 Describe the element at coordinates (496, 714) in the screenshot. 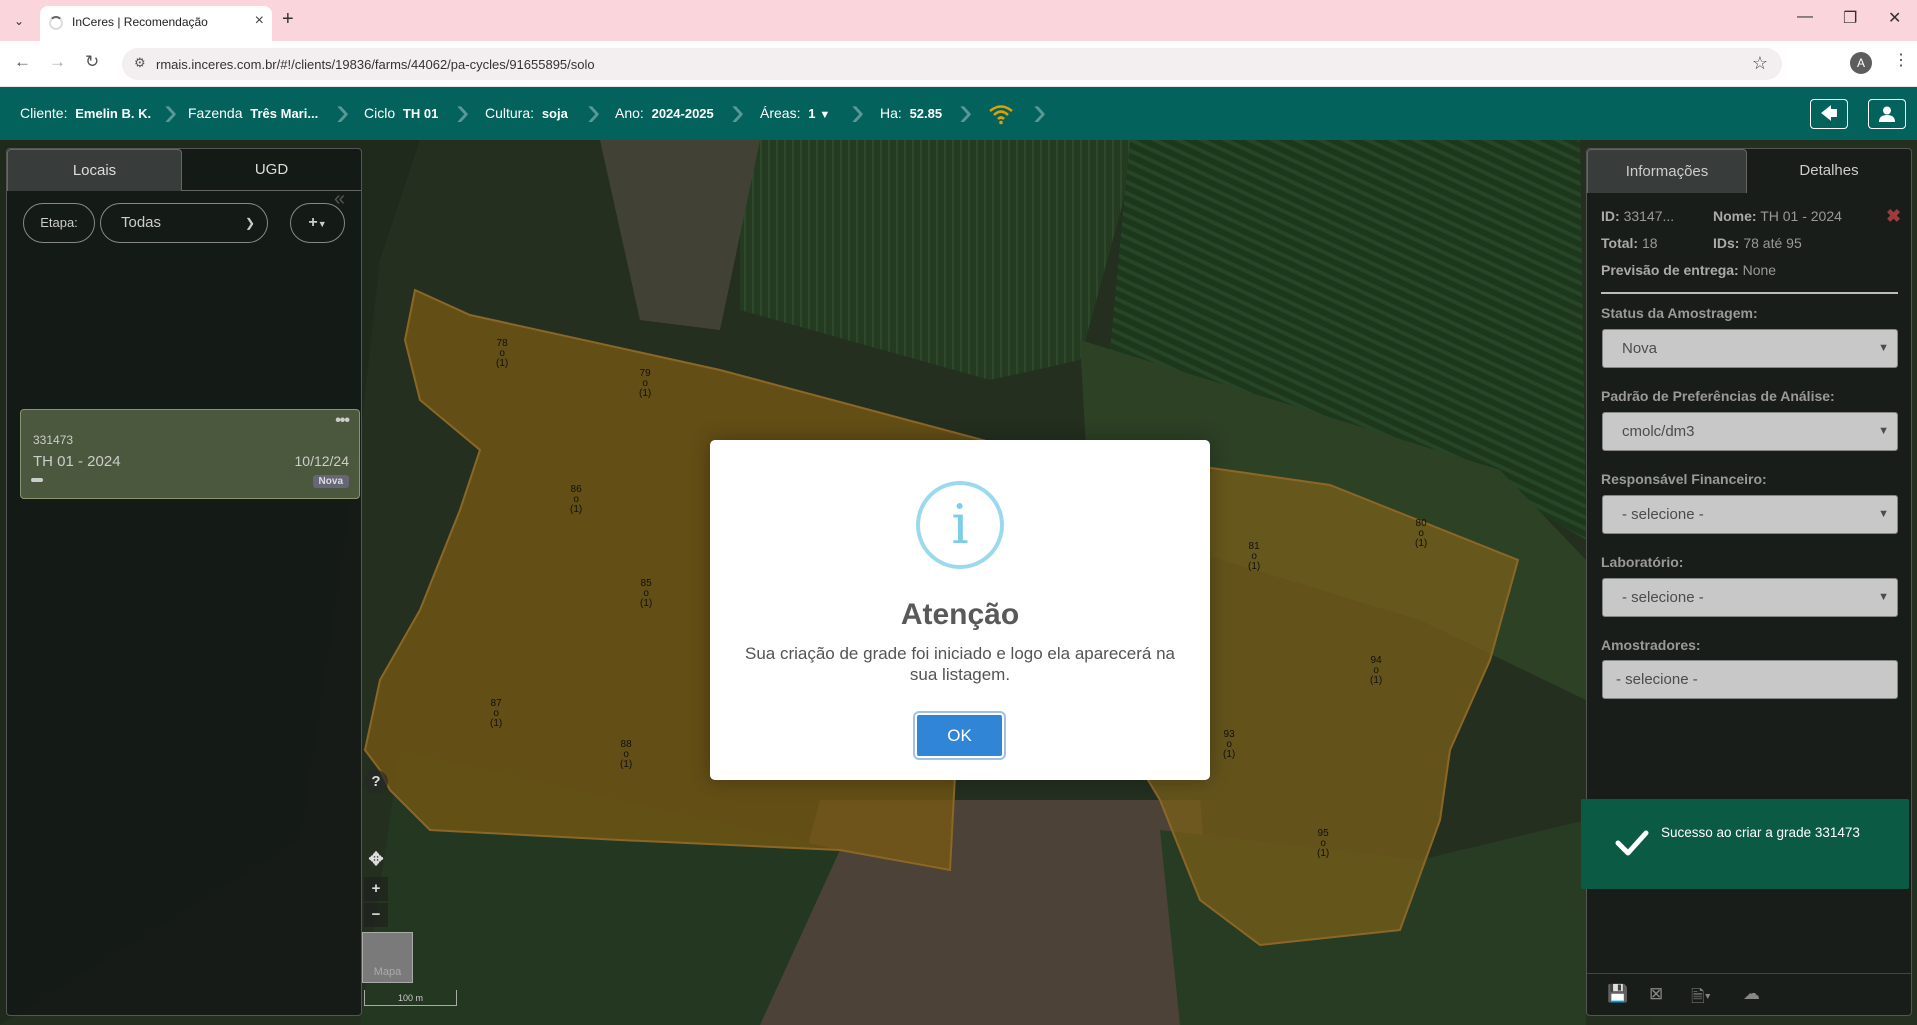

I see `map-point-87: 87 o (1)` at that location.